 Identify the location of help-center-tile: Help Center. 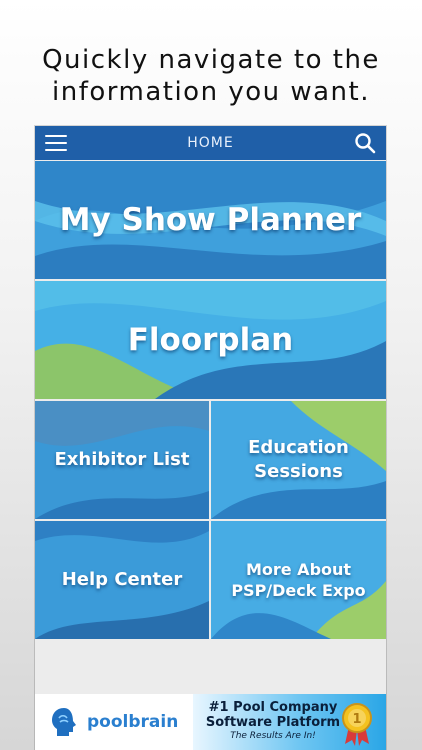
(122, 580).